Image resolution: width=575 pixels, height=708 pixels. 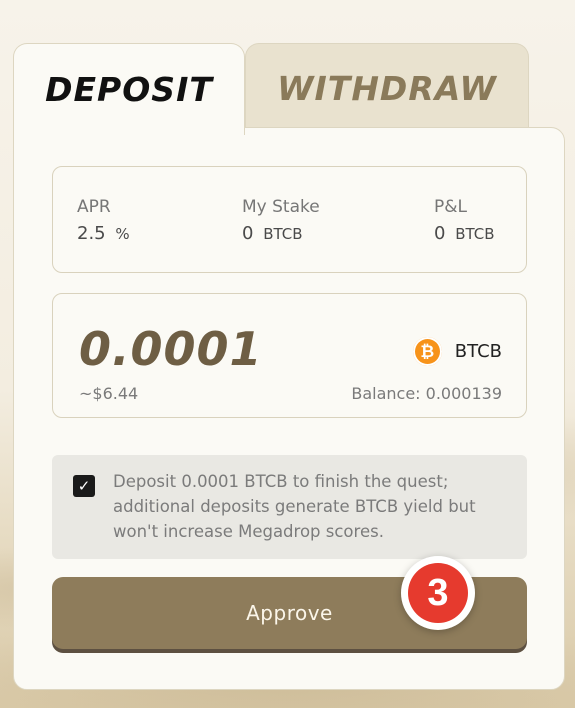 What do you see at coordinates (122, 234) in the screenshot?
I see `apr-unit: %` at bounding box center [122, 234].